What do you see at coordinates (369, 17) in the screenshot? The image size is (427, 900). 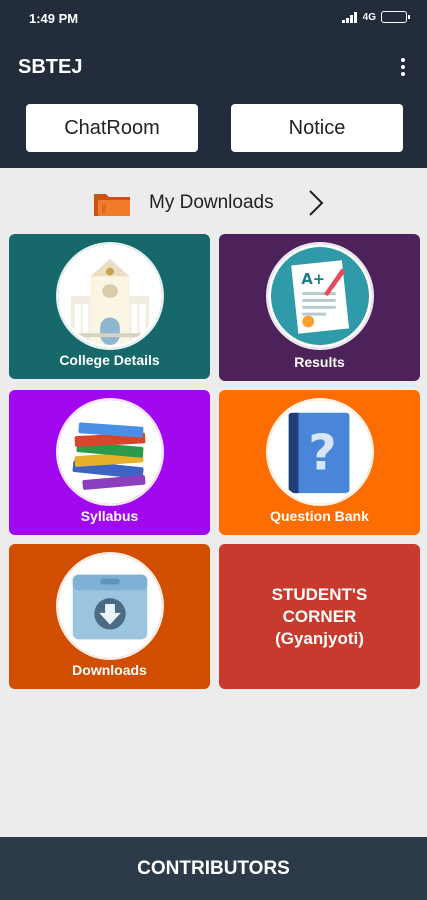 I see `network-type: 4G` at bounding box center [369, 17].